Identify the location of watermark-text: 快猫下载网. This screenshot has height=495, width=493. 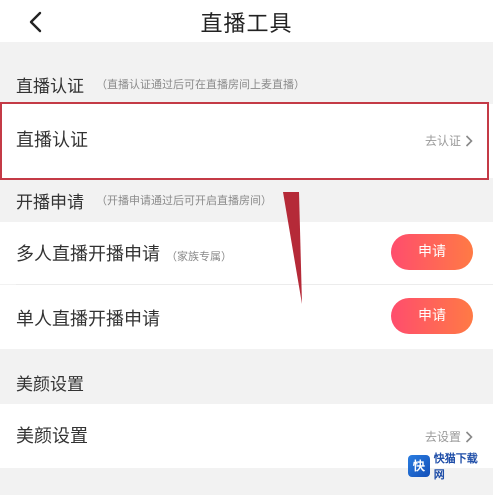
(455, 466).